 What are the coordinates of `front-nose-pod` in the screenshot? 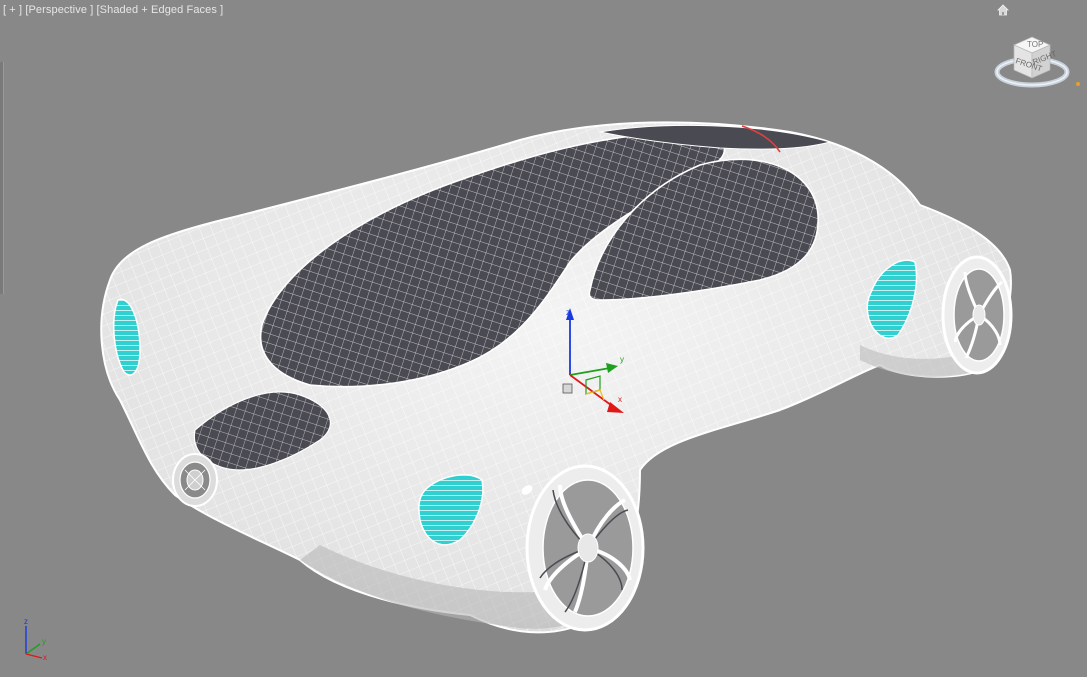 It's located at (195, 480).